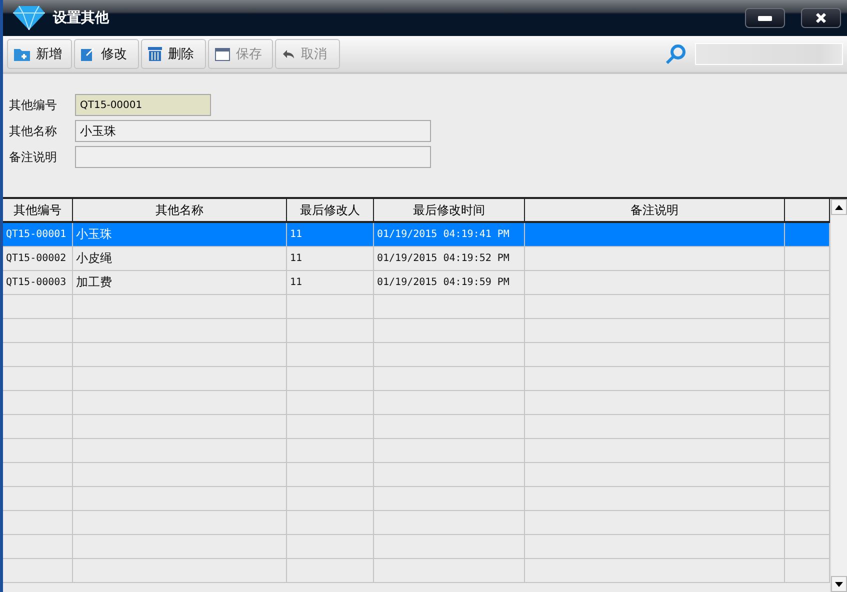 This screenshot has width=847, height=592. What do you see at coordinates (180, 283) in the screenshot?
I see `table-cell: 加工费` at bounding box center [180, 283].